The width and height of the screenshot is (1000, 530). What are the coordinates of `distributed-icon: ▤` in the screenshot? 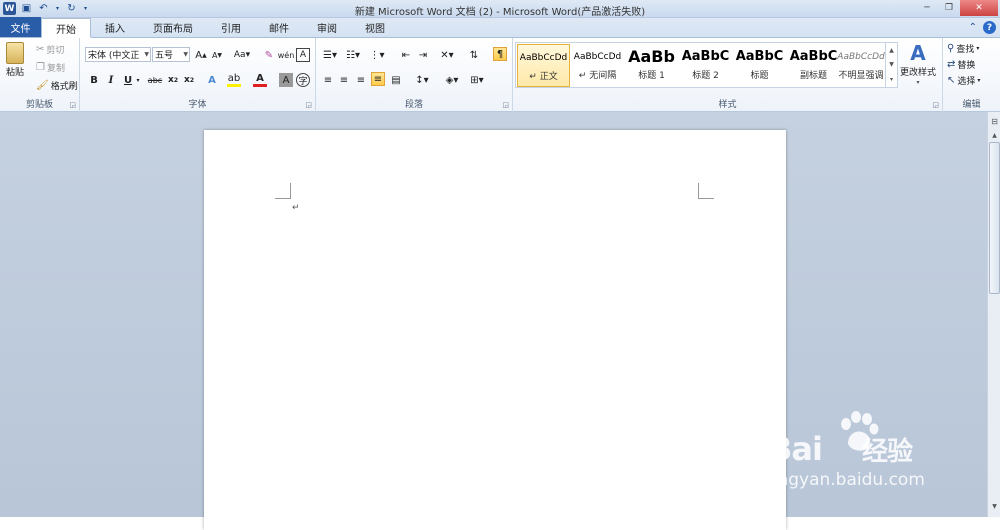 It's located at (396, 80).